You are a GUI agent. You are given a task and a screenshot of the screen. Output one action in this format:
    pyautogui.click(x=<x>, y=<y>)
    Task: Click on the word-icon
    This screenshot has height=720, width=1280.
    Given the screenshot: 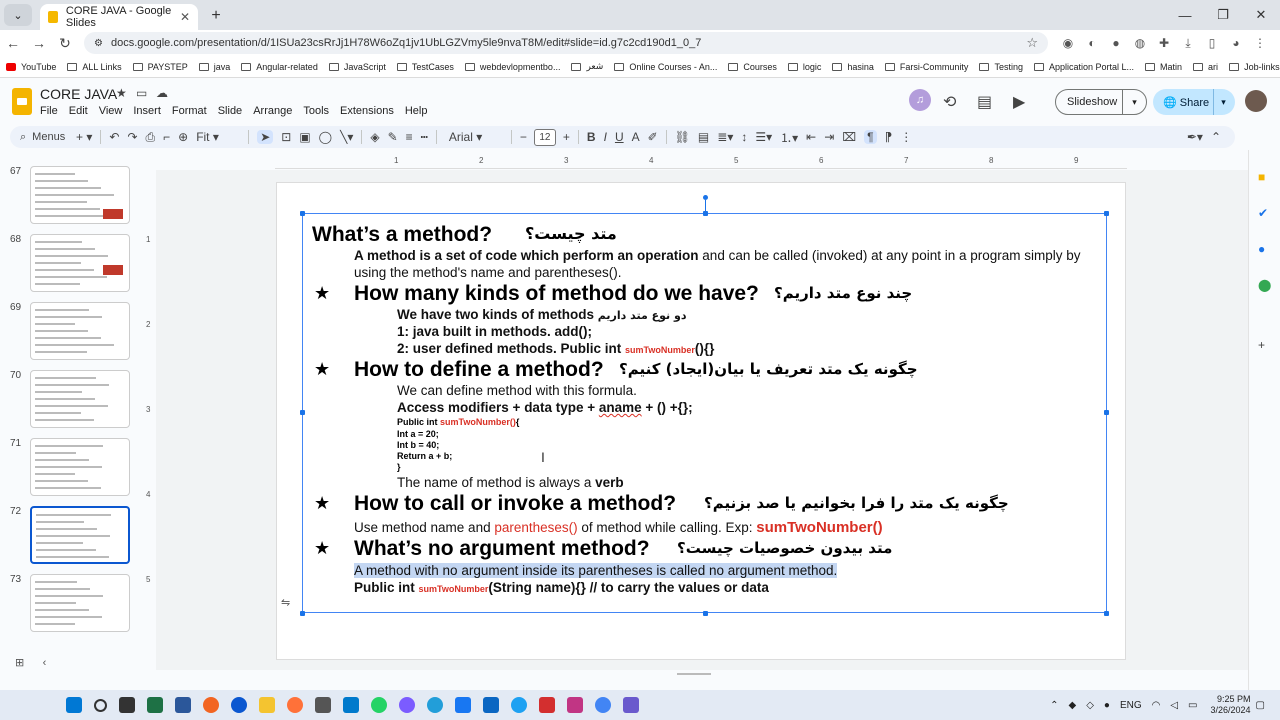 What is the action you would take?
    pyautogui.click(x=183, y=705)
    